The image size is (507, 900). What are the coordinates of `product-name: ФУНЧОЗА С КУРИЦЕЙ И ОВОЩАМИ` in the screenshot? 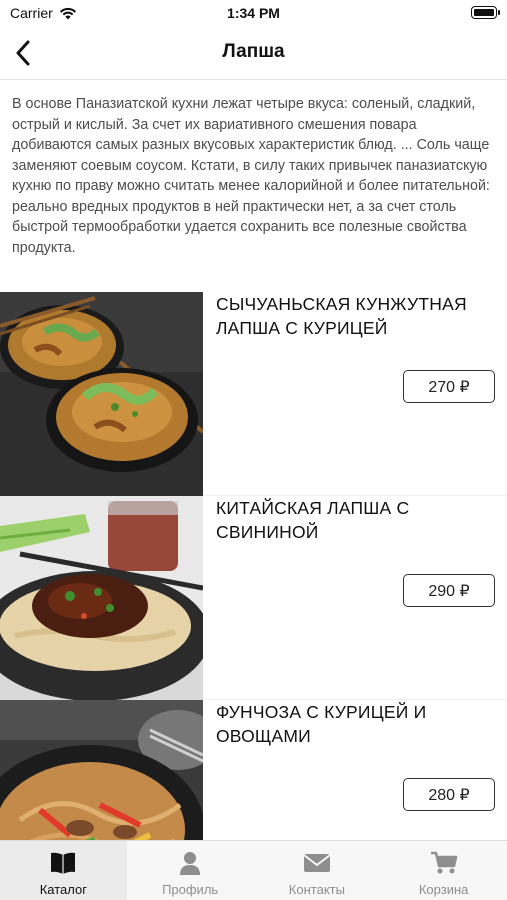 It's located at (321, 724).